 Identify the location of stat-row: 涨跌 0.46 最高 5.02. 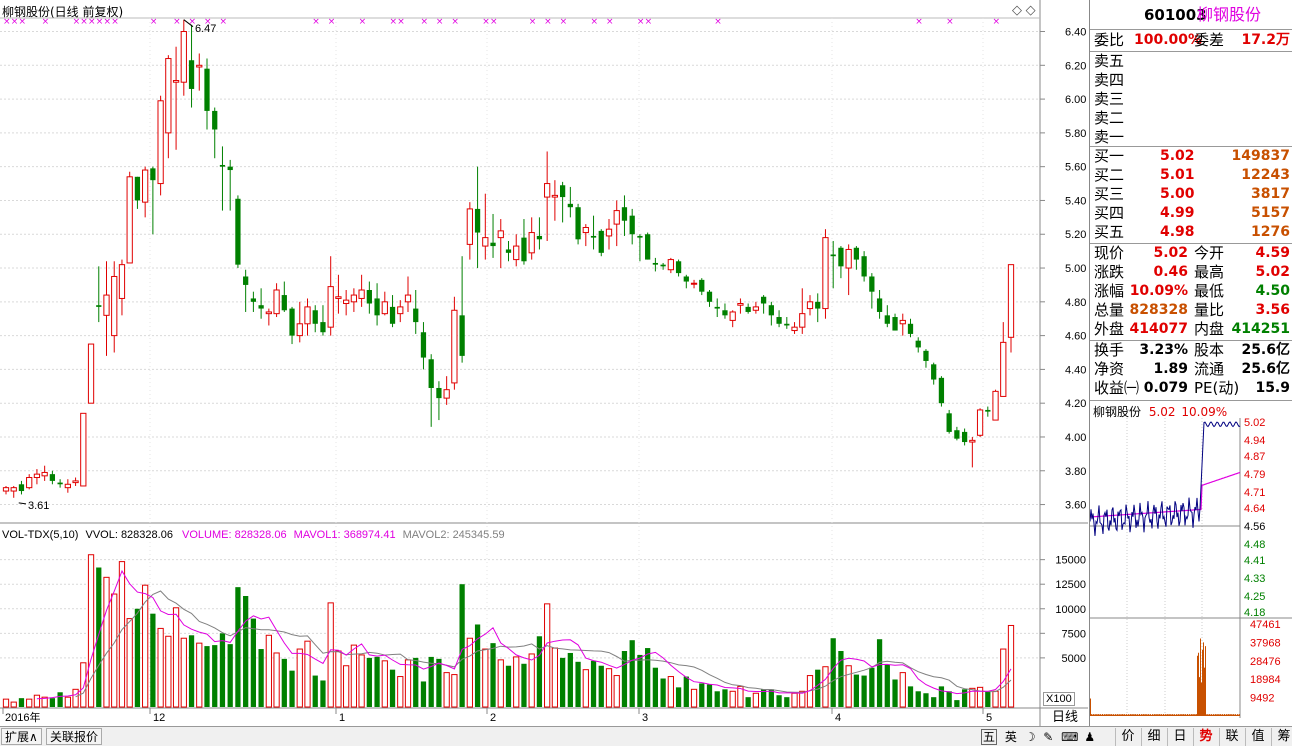
(1192, 272).